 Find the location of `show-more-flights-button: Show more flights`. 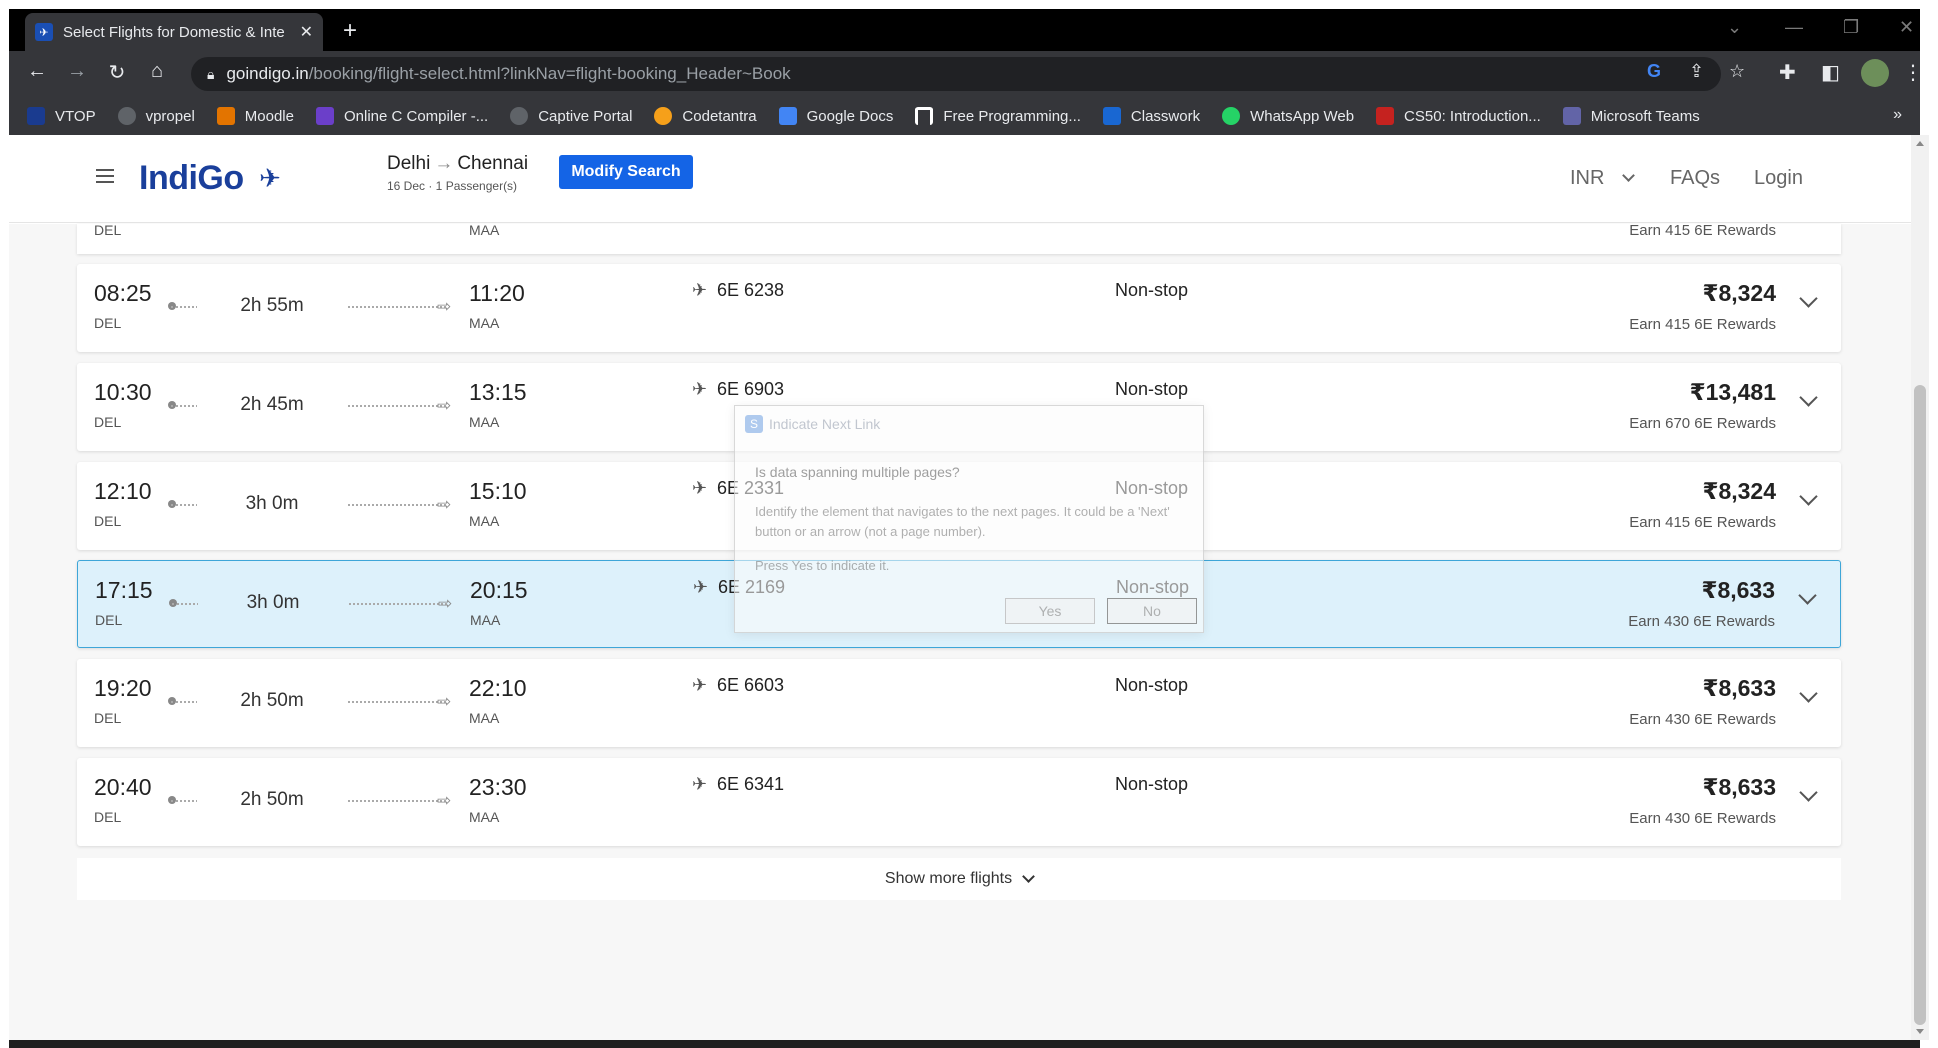

show-more-flights-button: Show more flights is located at coordinates (959, 879).